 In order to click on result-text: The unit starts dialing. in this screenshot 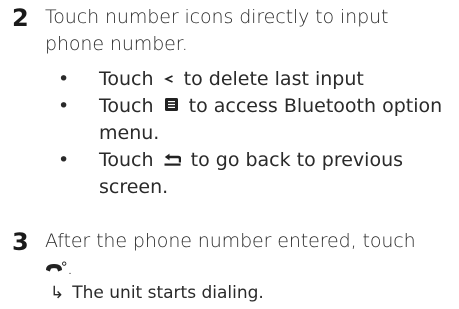, I will do `click(168, 293)`.